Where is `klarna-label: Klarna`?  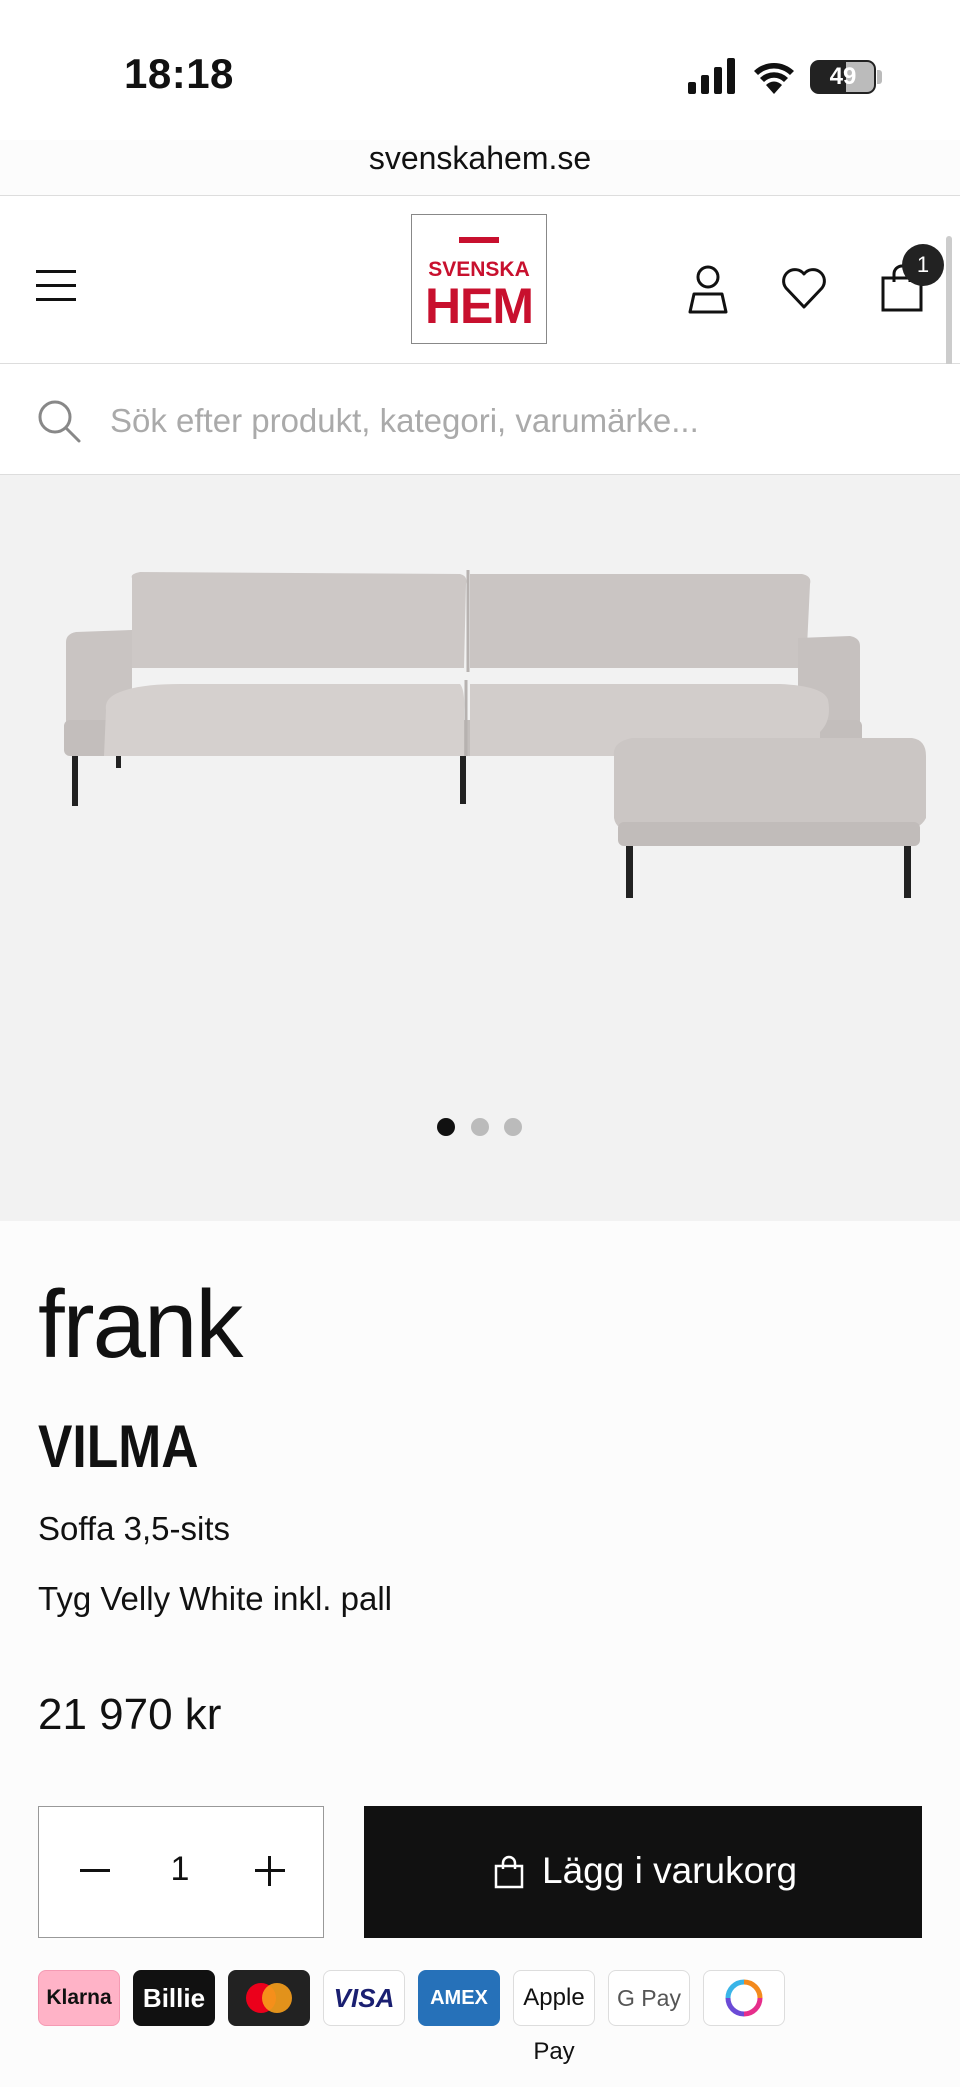 klarna-label: Klarna is located at coordinates (79, 1997).